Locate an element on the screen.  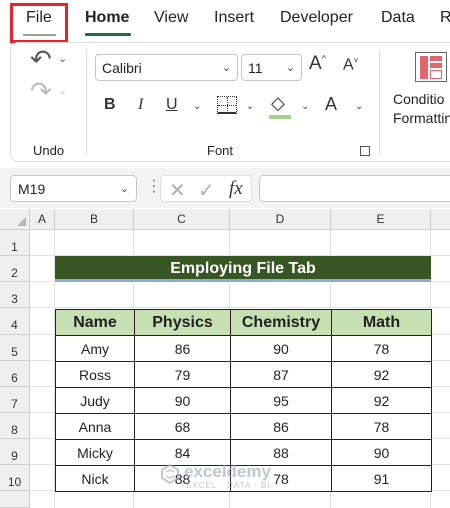
table-cell: Nick is located at coordinates (95, 478).